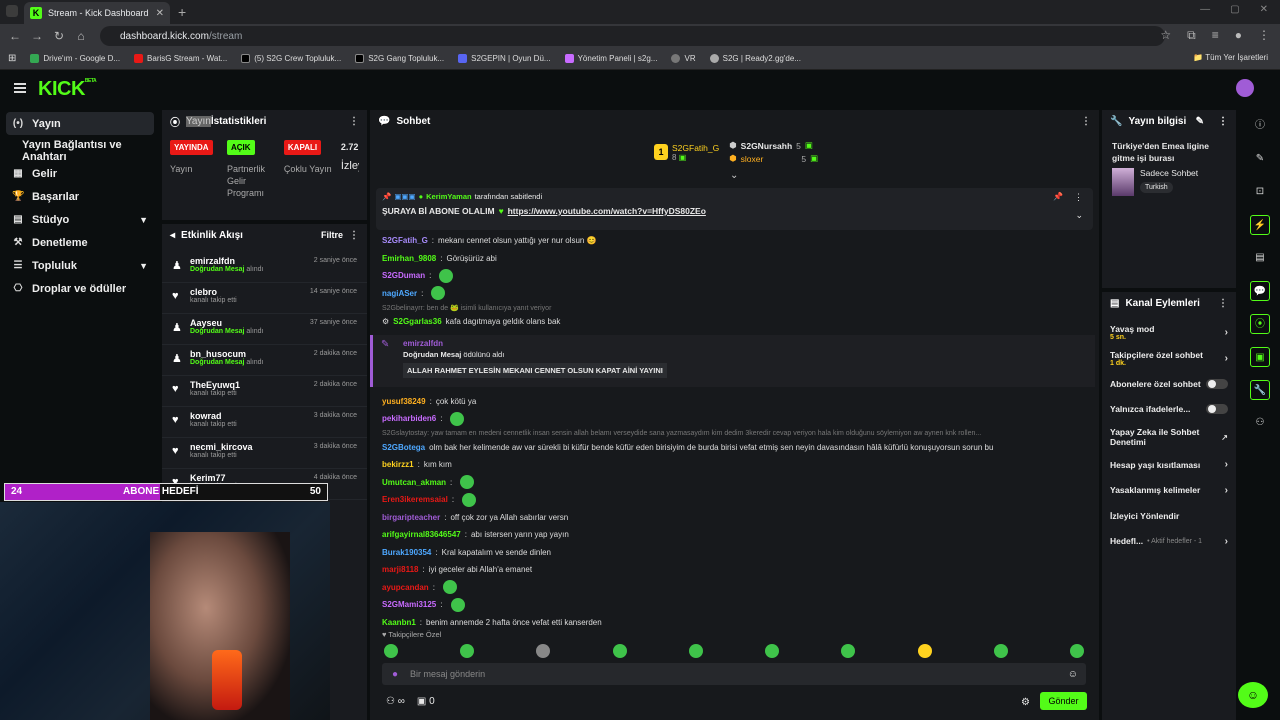 This screenshot has width=1280, height=720. I want to click on new-tab-icon: +, so click(182, 12).